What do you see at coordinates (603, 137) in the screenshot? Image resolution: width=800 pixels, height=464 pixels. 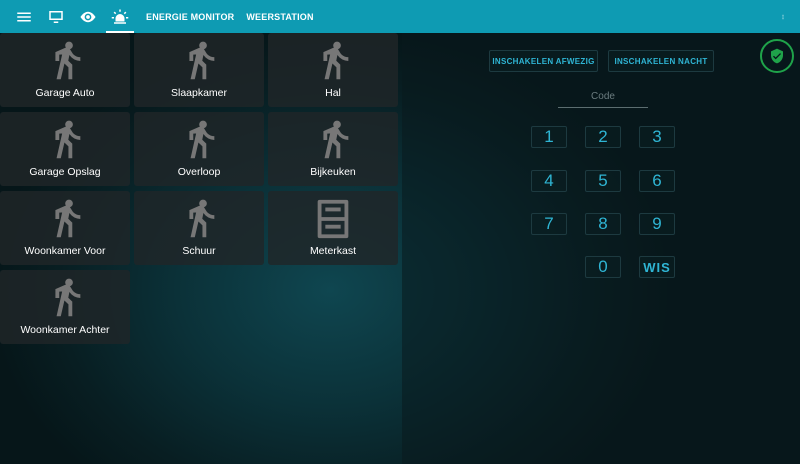 I see `keypad-key-2: 2` at bounding box center [603, 137].